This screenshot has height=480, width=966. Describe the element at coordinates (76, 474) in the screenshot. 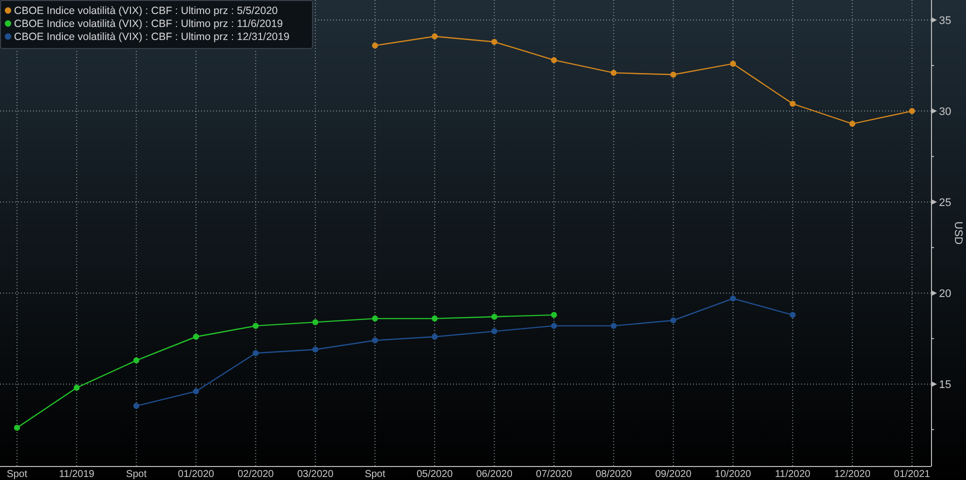

I see `x-tick-label: 11/2019` at that location.